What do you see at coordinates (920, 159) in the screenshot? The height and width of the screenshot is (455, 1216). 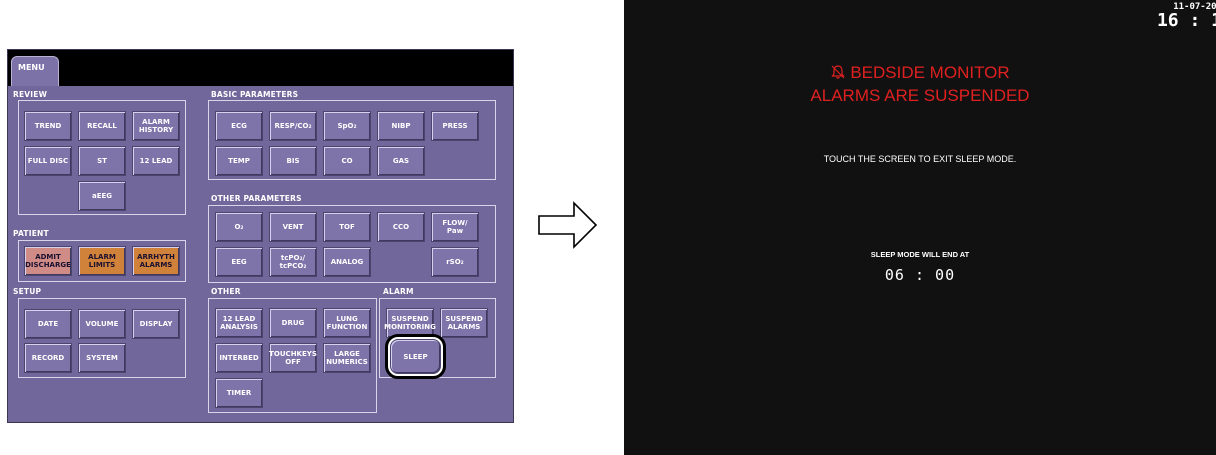 I see `touch-exit-message: TOUCH THE SCREEN TO EXIT SLEEP MODE.` at bounding box center [920, 159].